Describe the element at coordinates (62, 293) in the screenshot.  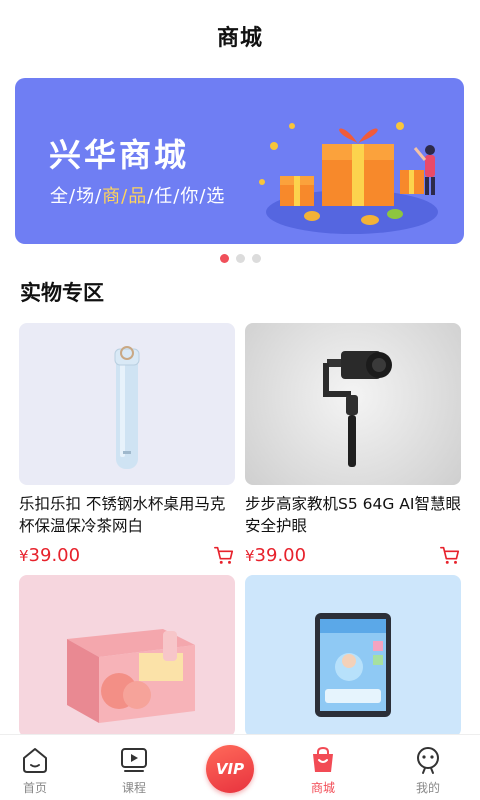
I see `section-title: 实物专区` at that location.